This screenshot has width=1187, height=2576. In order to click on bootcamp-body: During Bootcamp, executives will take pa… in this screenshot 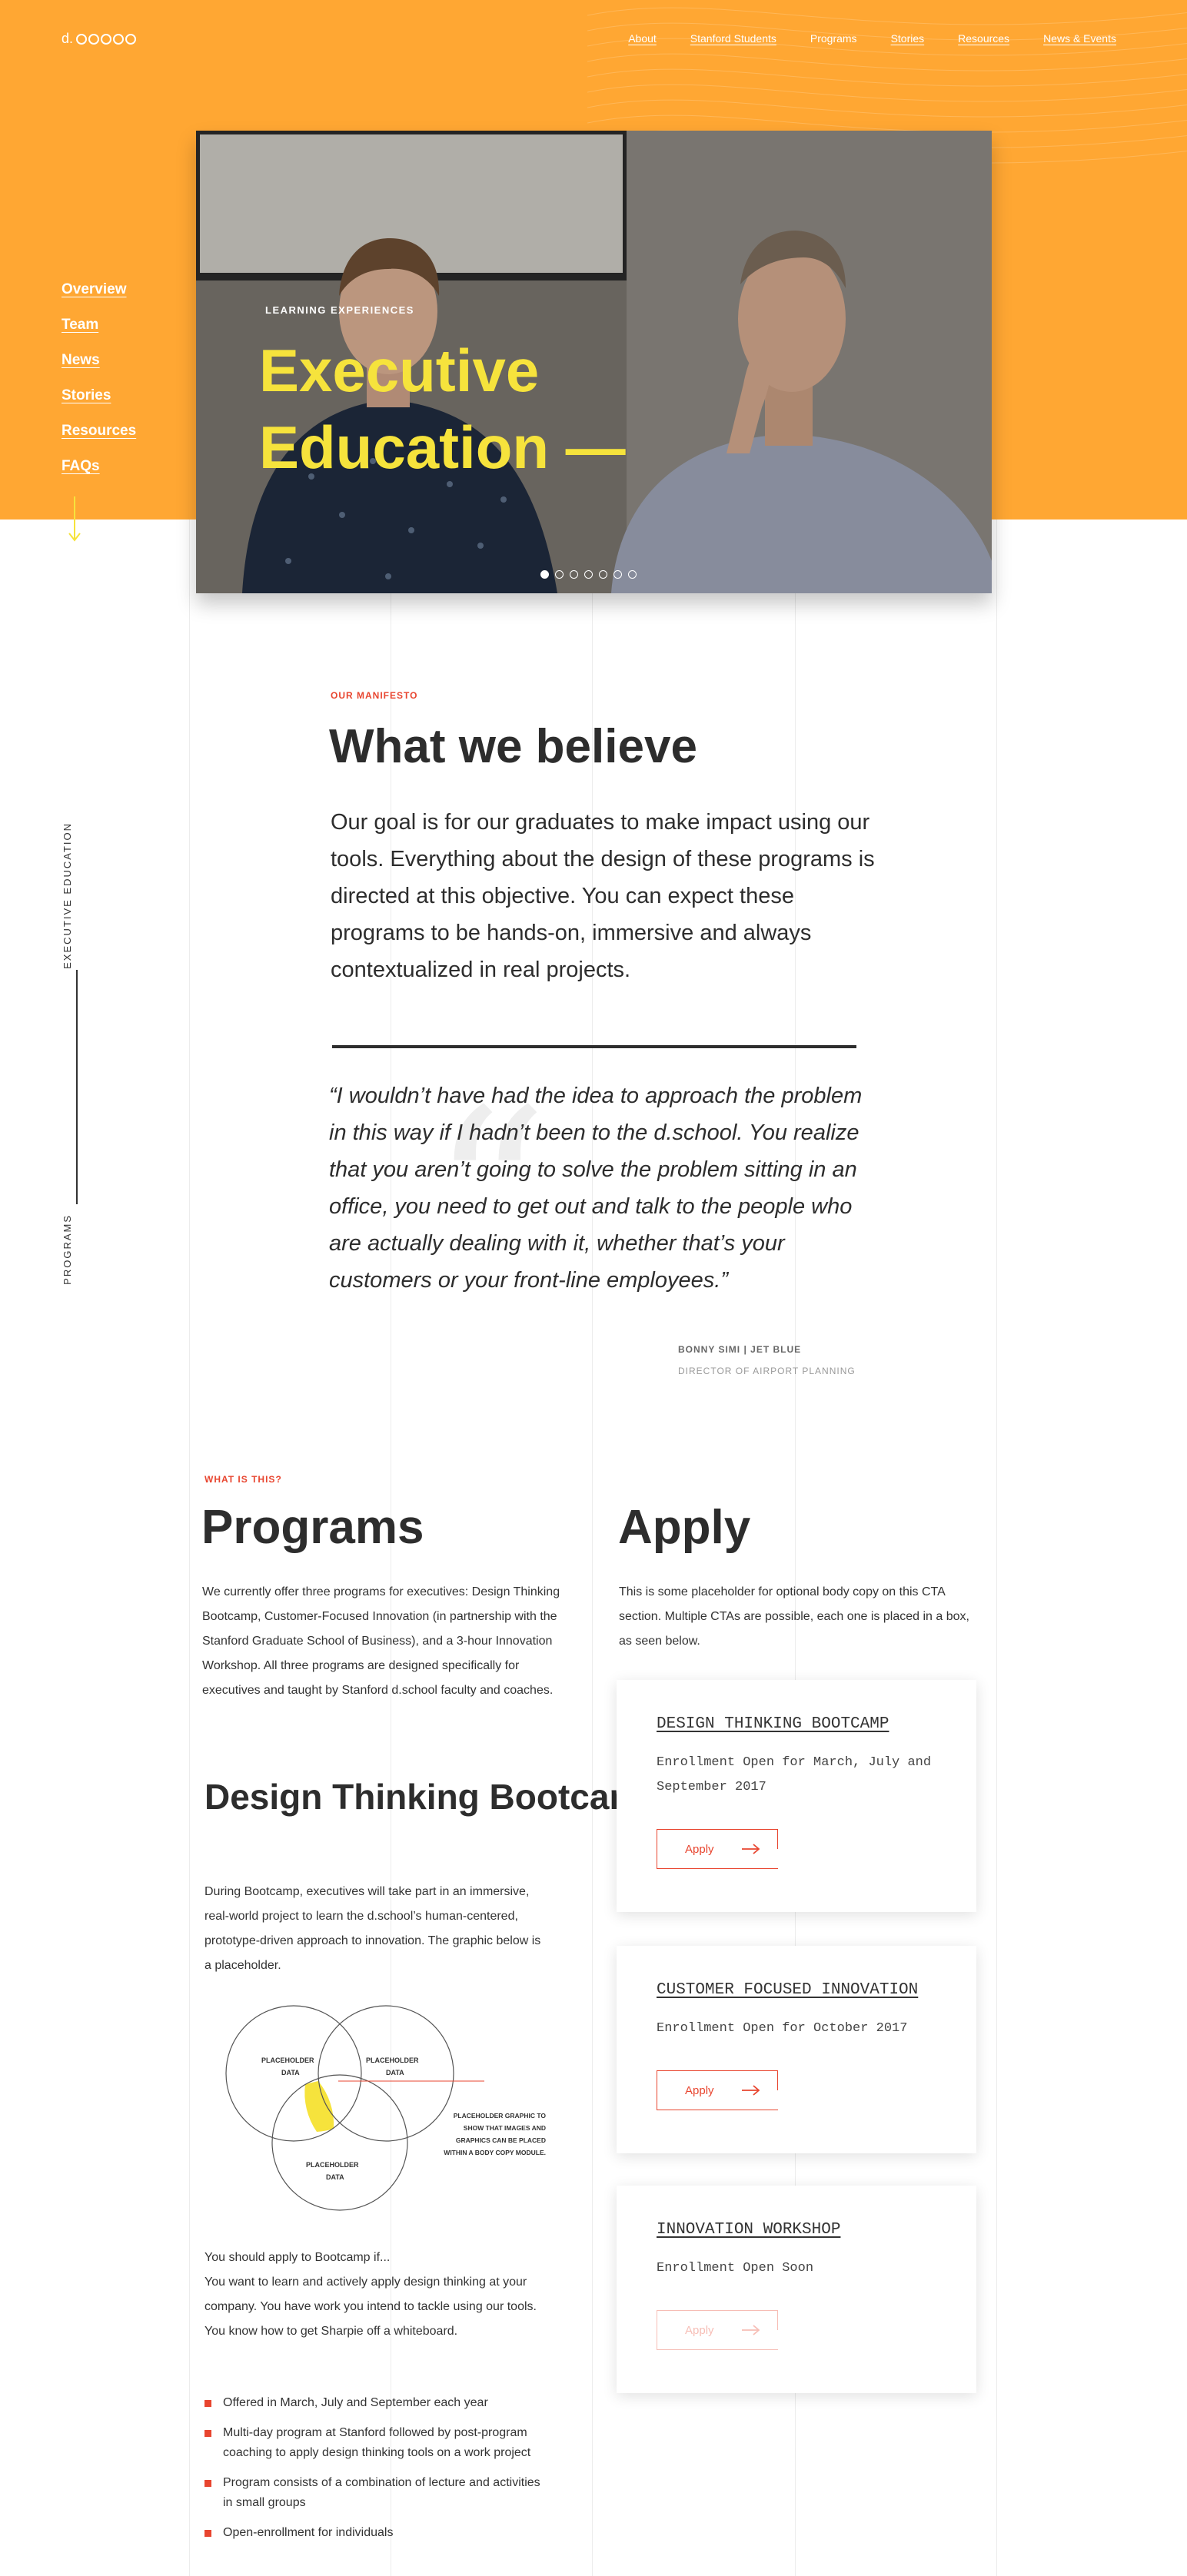, I will do `click(372, 1928)`.